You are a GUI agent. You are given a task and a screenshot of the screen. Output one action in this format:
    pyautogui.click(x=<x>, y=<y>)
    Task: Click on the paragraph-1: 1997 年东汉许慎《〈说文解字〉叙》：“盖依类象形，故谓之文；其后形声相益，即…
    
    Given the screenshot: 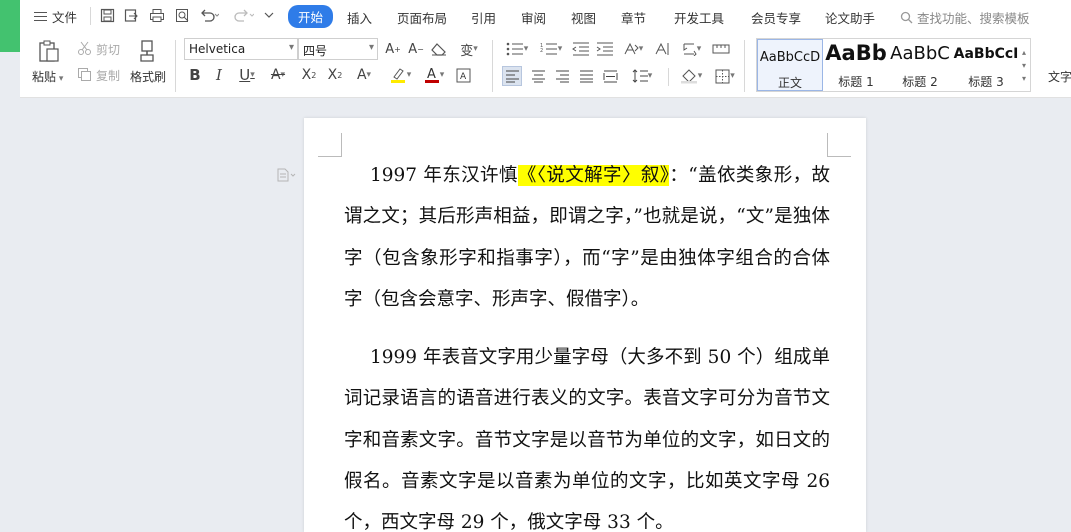 What is the action you would take?
    pyautogui.click(x=587, y=237)
    